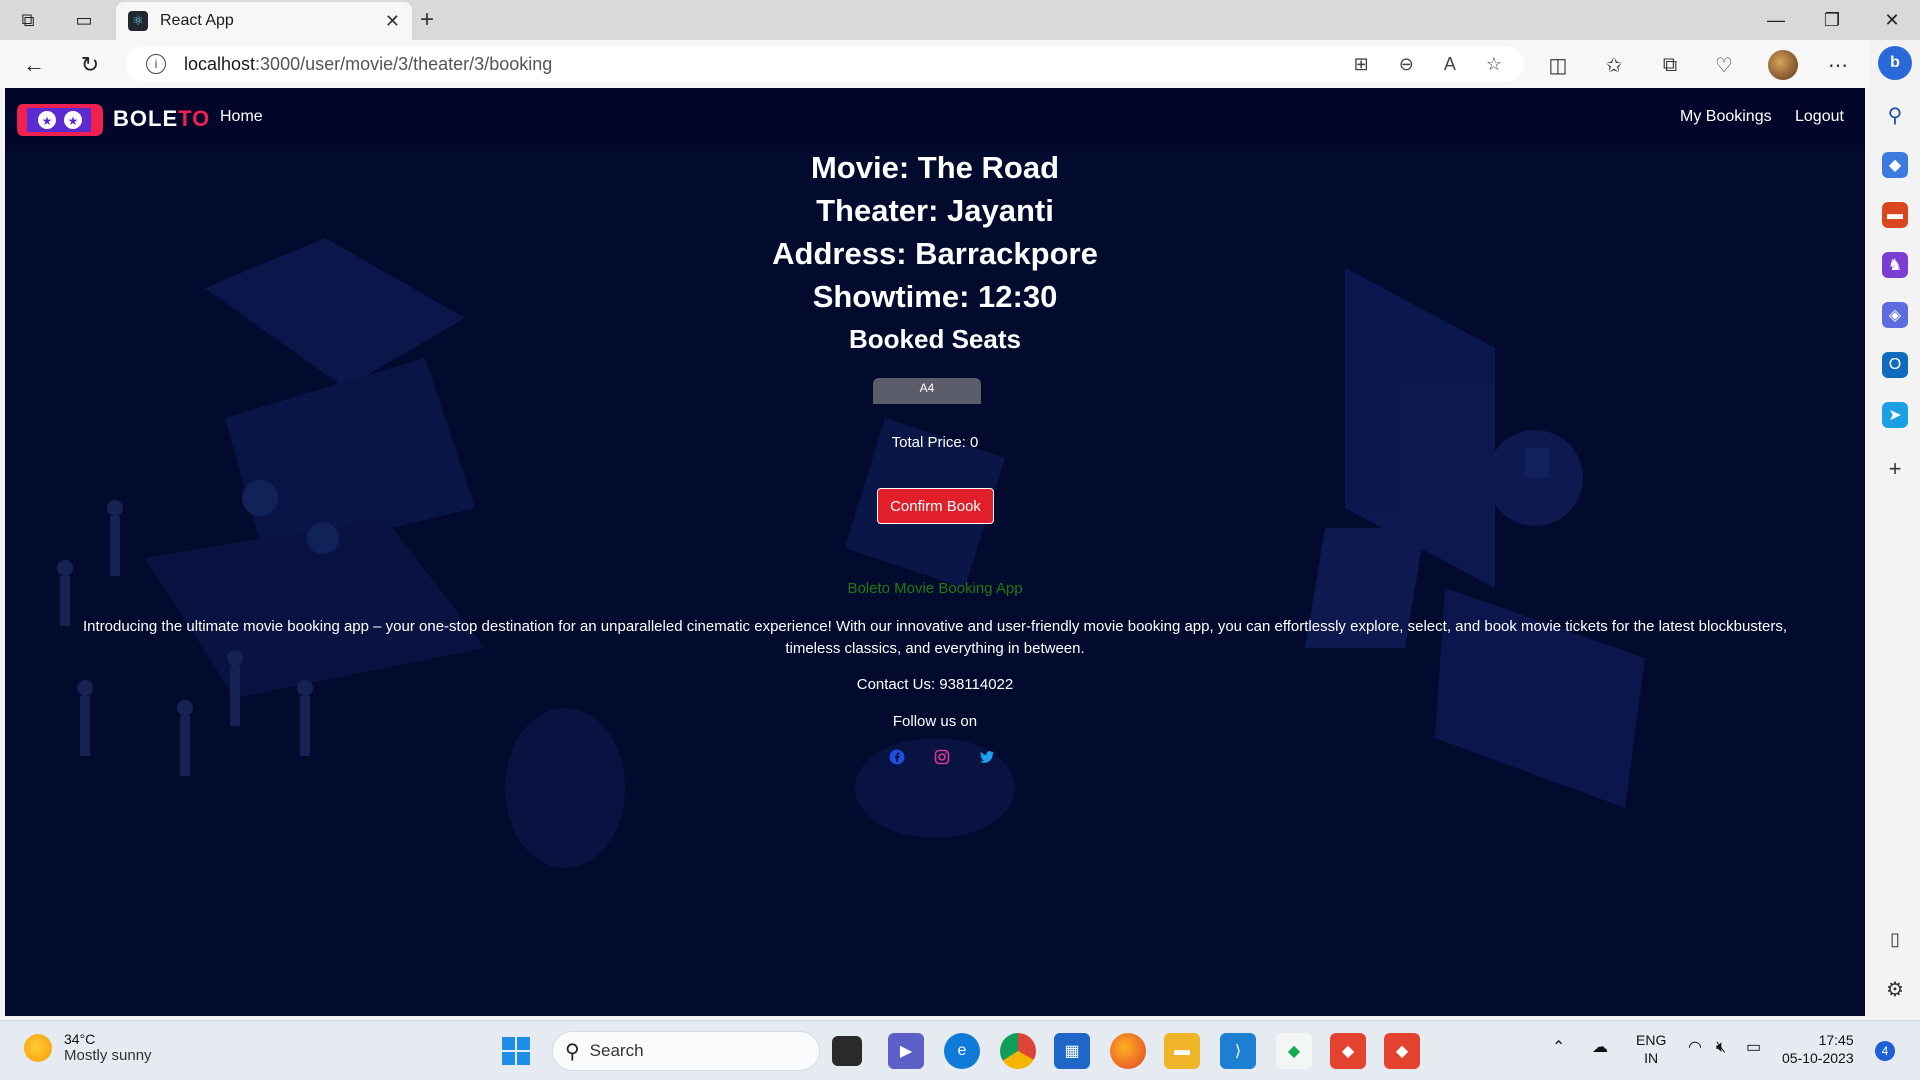  Describe the element at coordinates (1895, 530) in the screenshot. I see `edge-sidebar: b ⚲ ◆ ▬ ♞ ◈ O ➤ + ▯ ⚙` at that location.